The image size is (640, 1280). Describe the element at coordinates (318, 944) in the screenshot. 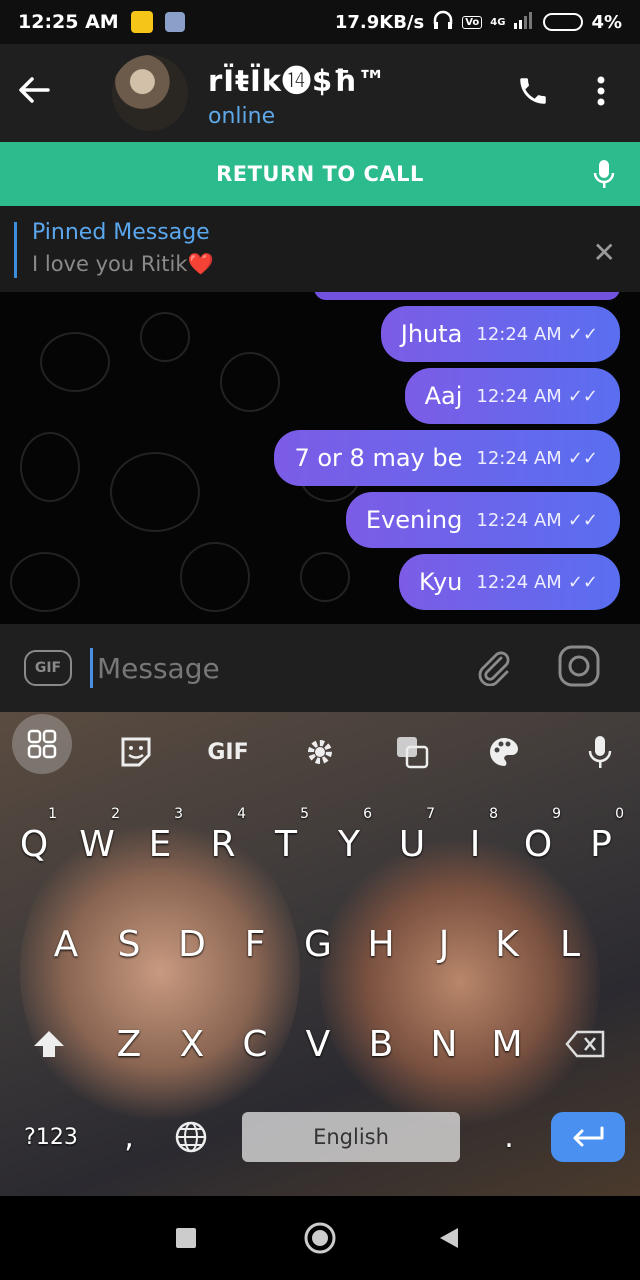

I see `key-g: G` at that location.